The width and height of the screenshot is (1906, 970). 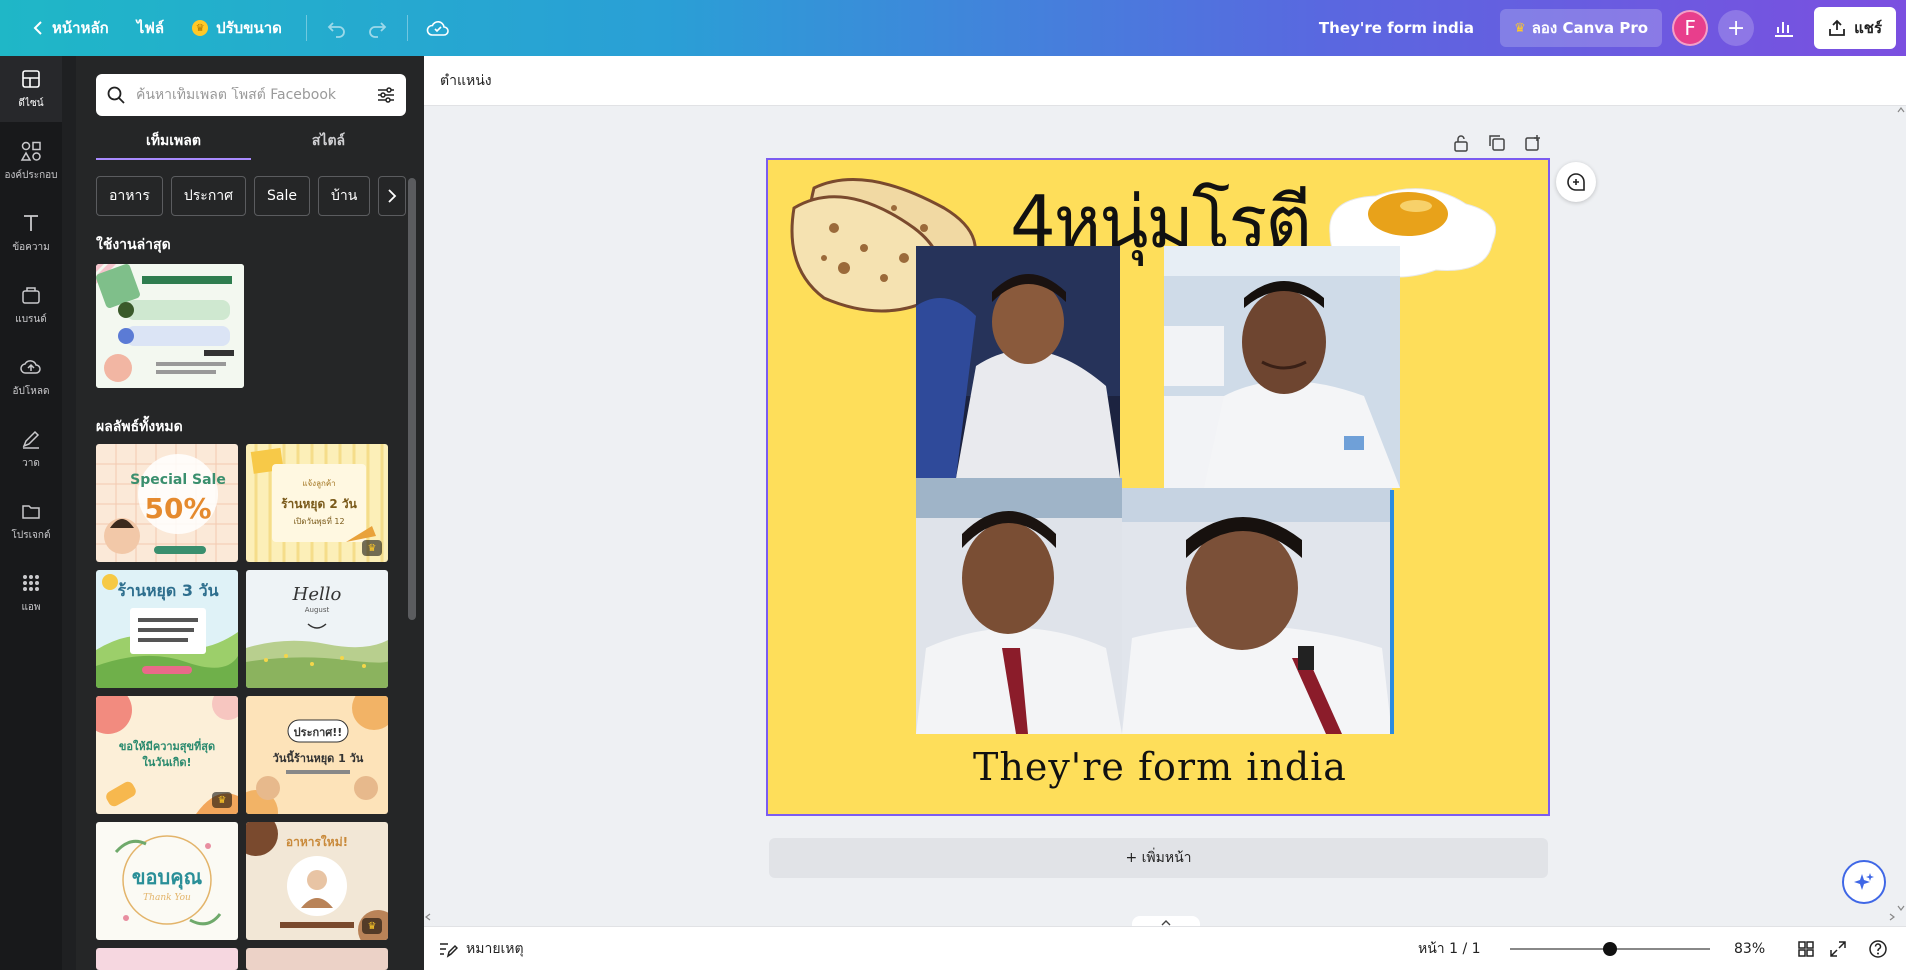 I want to click on svg-text: ร้านหยุด 2 วัน, so click(x=319, y=504).